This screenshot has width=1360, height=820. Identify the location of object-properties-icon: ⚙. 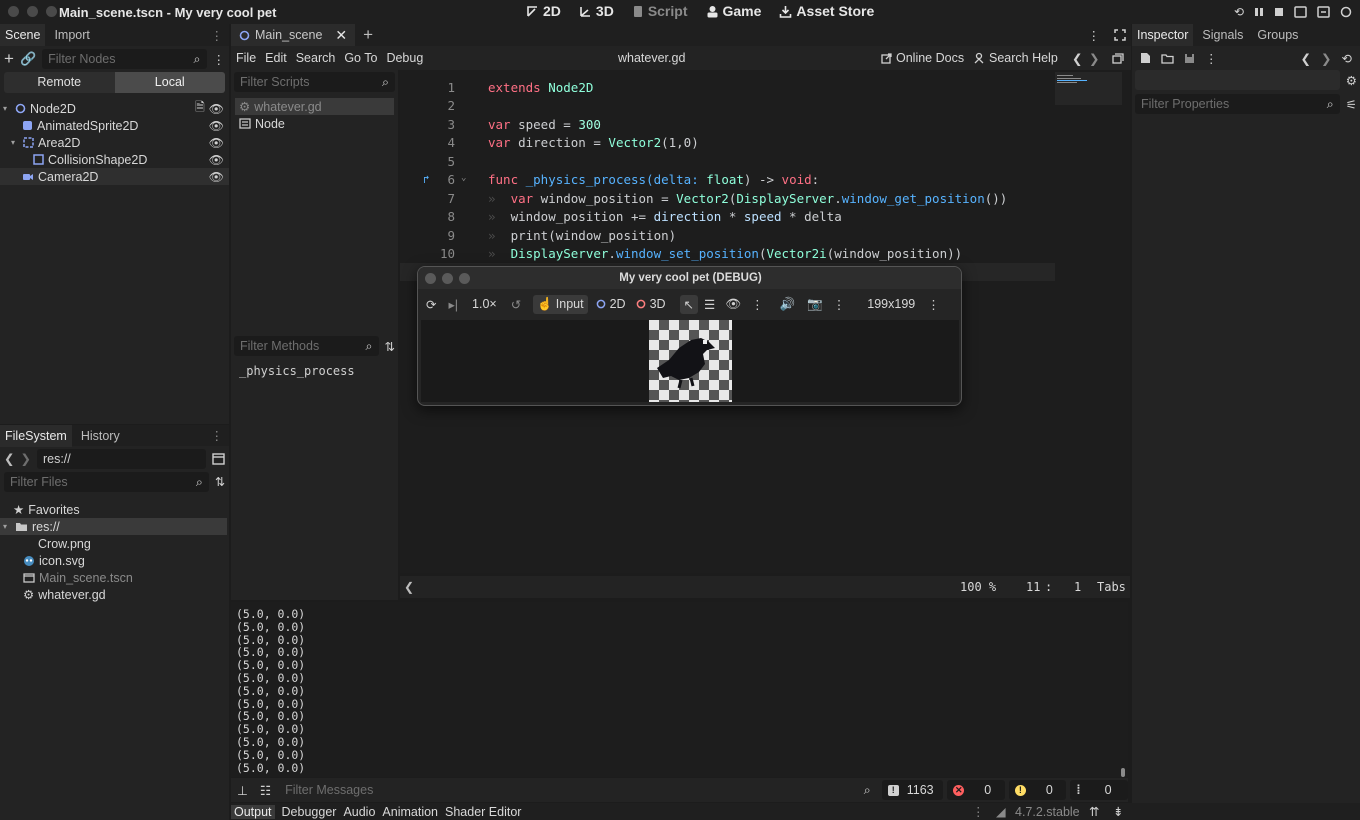
(1351, 80).